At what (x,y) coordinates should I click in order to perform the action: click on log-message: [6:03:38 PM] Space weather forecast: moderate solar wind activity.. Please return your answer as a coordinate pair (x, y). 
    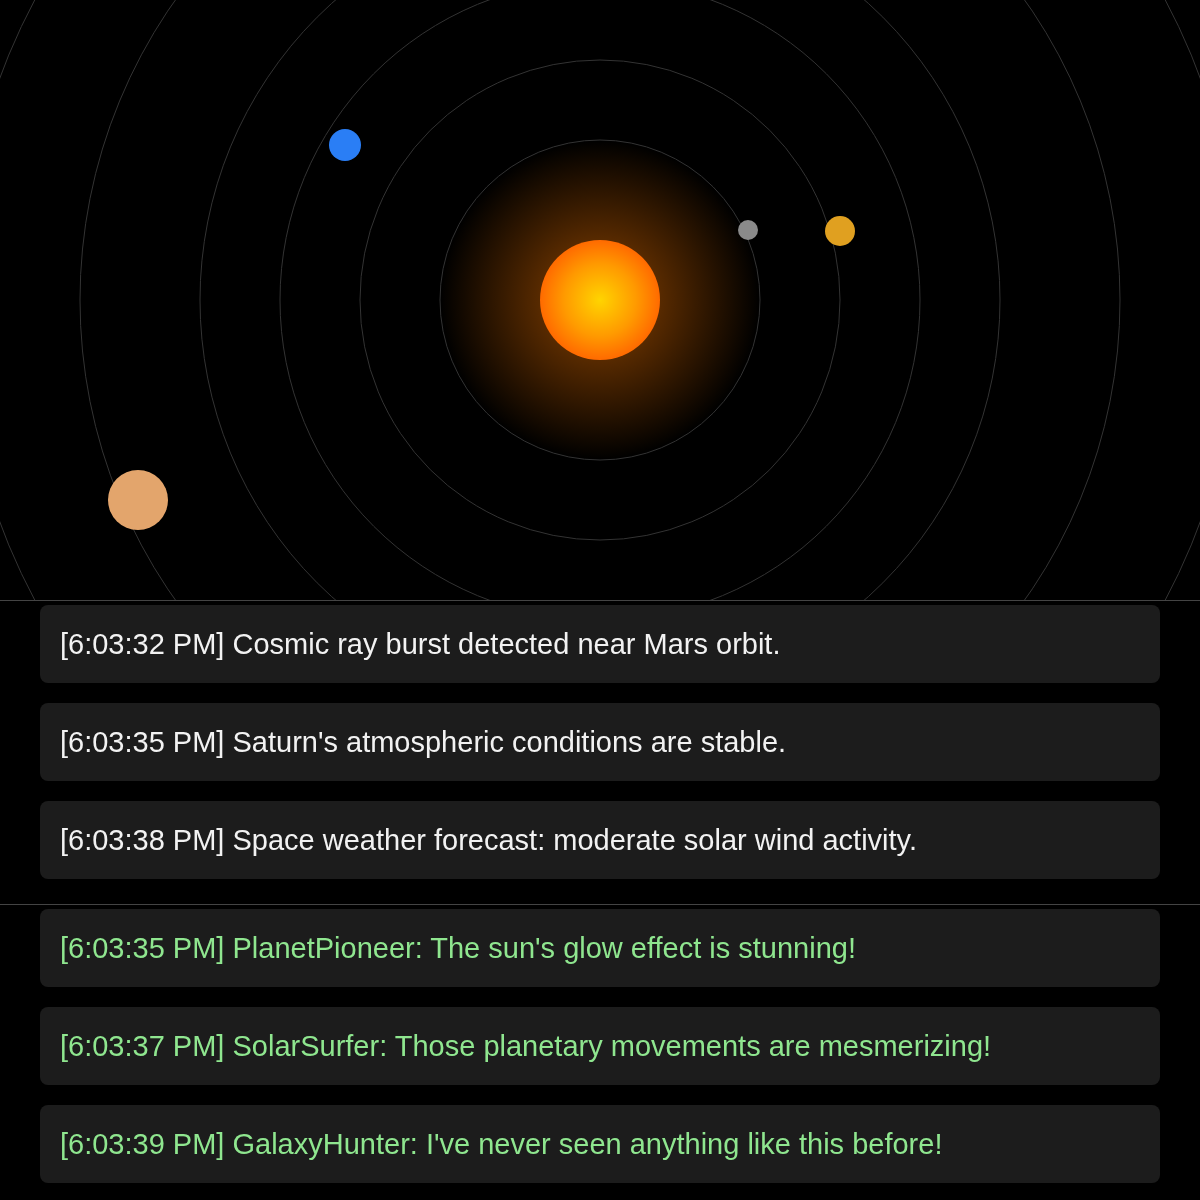
    Looking at the image, I should click on (600, 840).